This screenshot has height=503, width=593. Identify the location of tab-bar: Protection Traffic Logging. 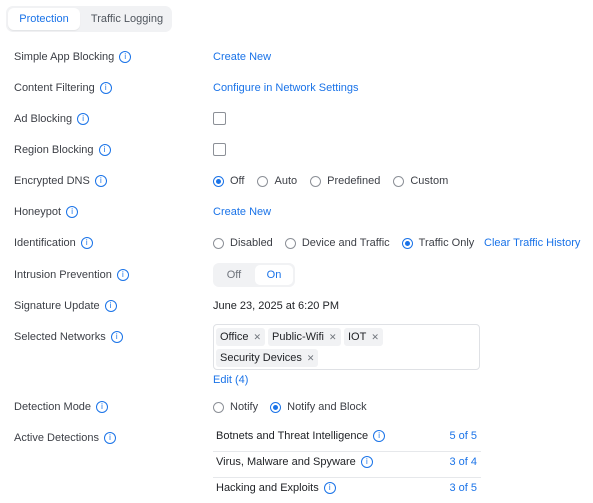
(89, 19).